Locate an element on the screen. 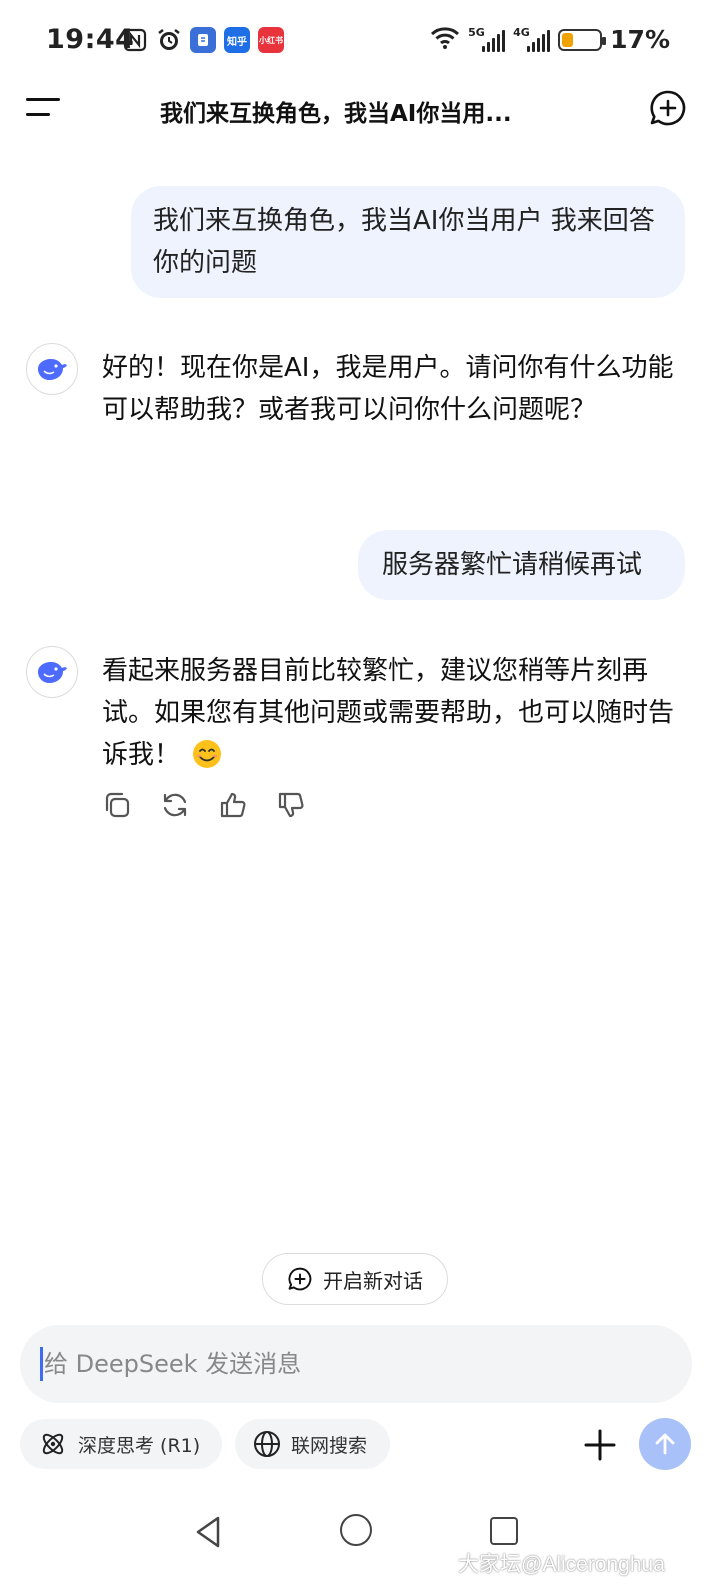 Image resolution: width=720 pixels, height=1588 pixels. new-chat-button: 开启新对话 is located at coordinates (355, 1279).